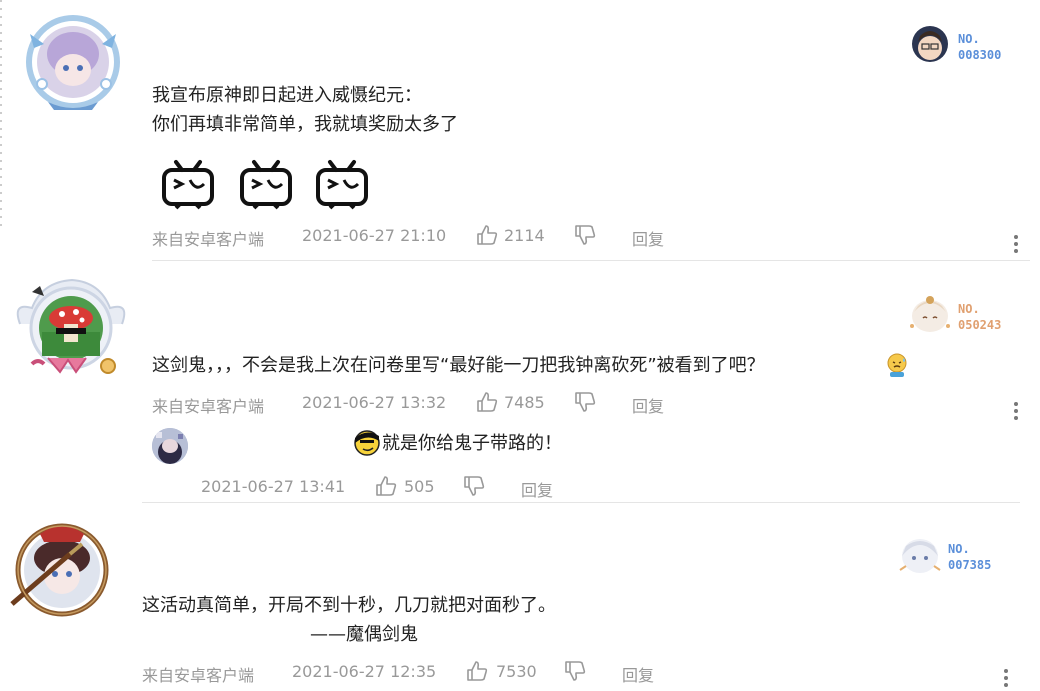 This screenshot has height=691, width=1040. What do you see at coordinates (367, 443) in the screenshot?
I see `sly-face-icon` at bounding box center [367, 443].